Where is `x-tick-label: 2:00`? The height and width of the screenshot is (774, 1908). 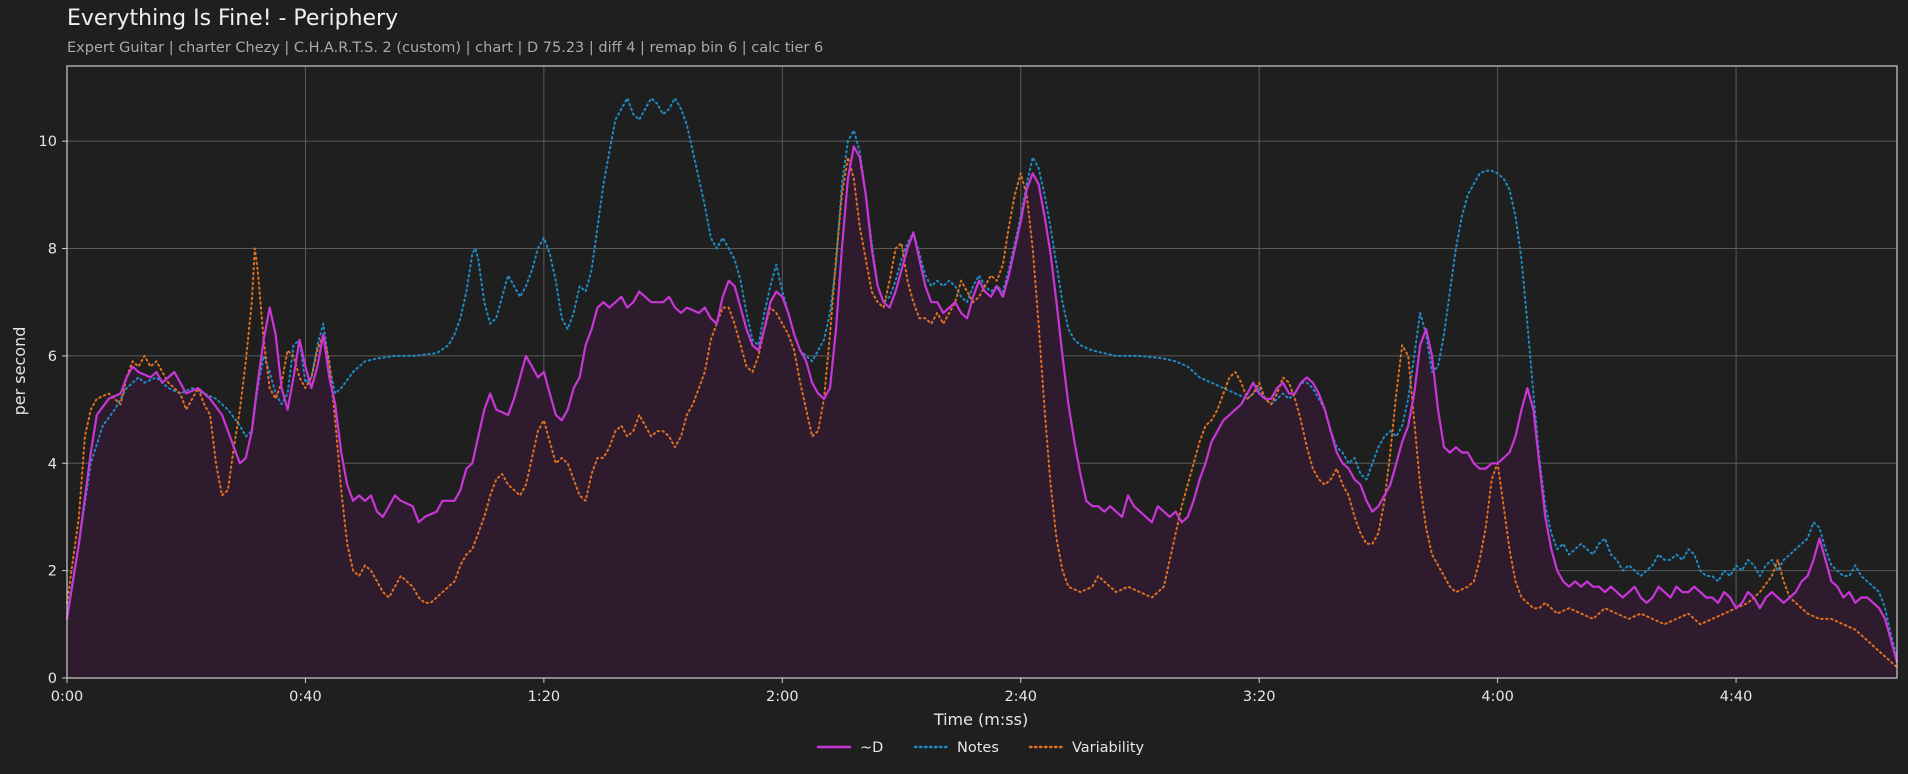 x-tick-label: 2:00 is located at coordinates (782, 697).